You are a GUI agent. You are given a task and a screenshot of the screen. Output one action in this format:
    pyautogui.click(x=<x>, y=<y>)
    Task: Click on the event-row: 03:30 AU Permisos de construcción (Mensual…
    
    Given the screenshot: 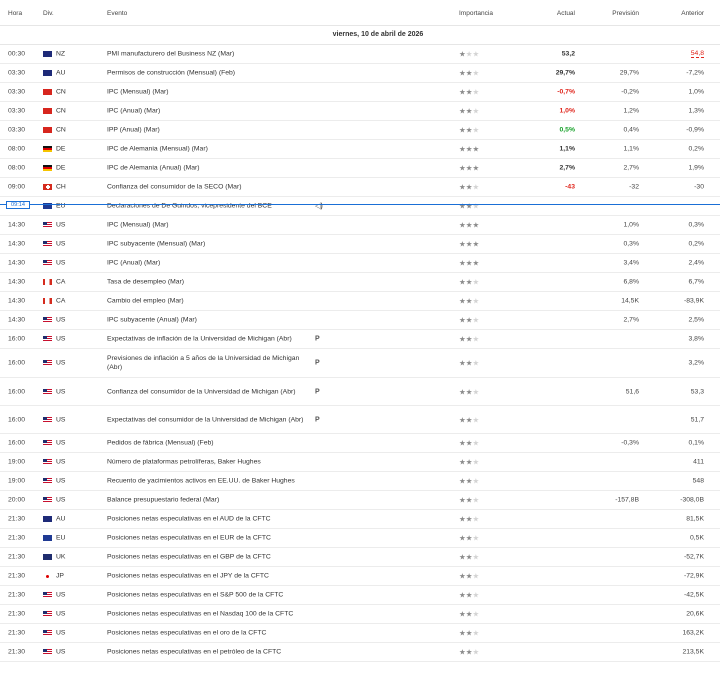 What is the action you would take?
    pyautogui.click(x=360, y=73)
    